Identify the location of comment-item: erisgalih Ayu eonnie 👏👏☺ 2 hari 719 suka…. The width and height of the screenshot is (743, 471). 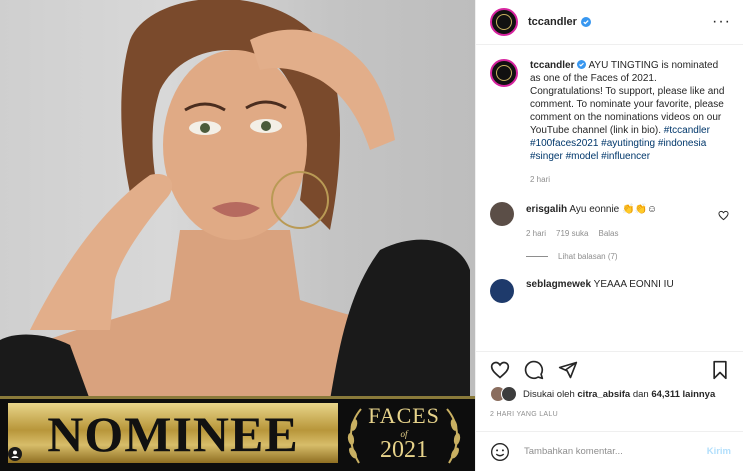
(610, 220).